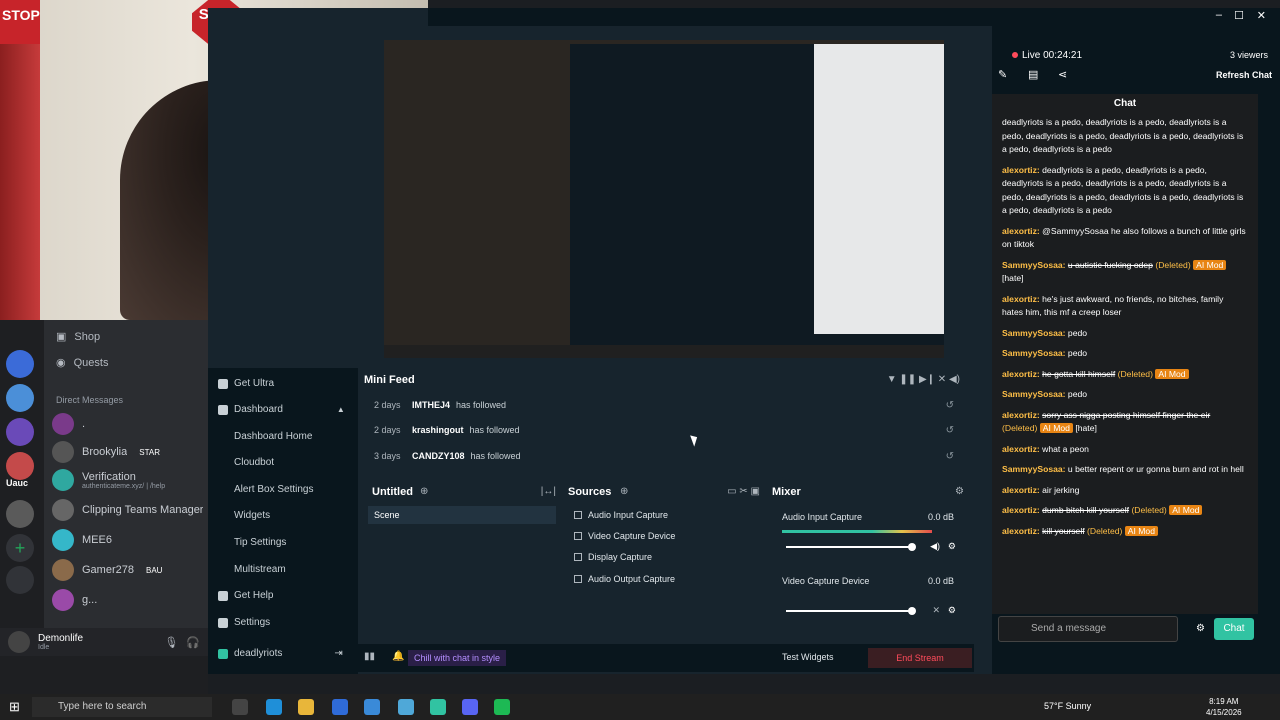 This screenshot has height=720, width=1280. Describe the element at coordinates (340, 707) in the screenshot. I see `store-icon` at that location.